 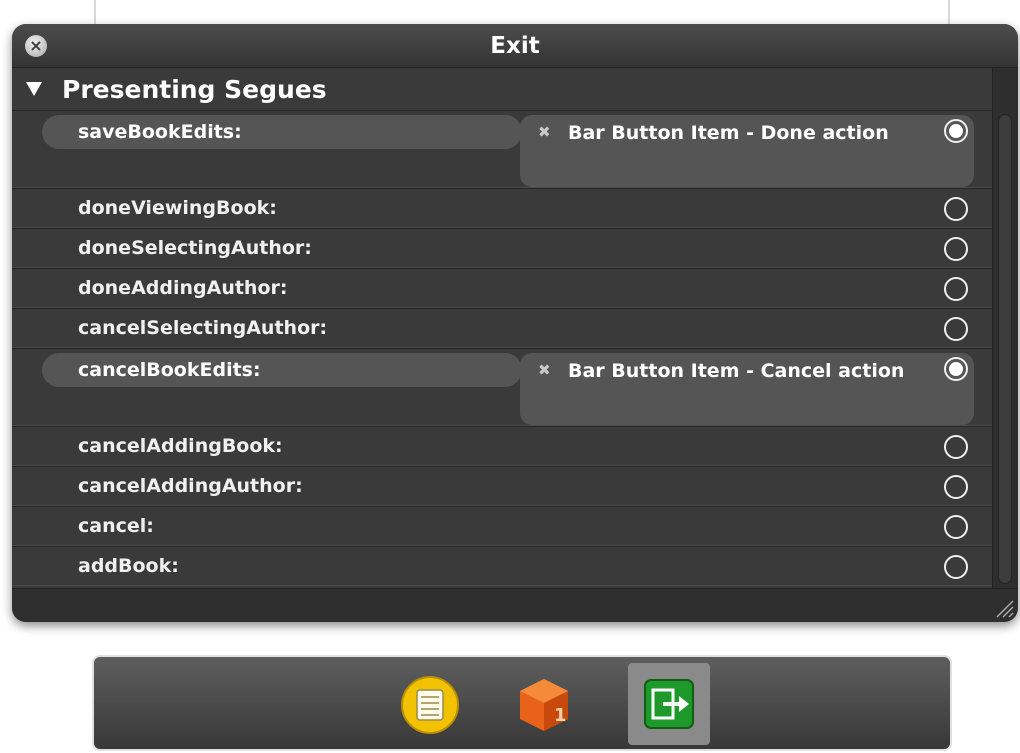 What do you see at coordinates (502, 288) in the screenshot?
I see `unwind-action-row: doneAddingAuthor:` at bounding box center [502, 288].